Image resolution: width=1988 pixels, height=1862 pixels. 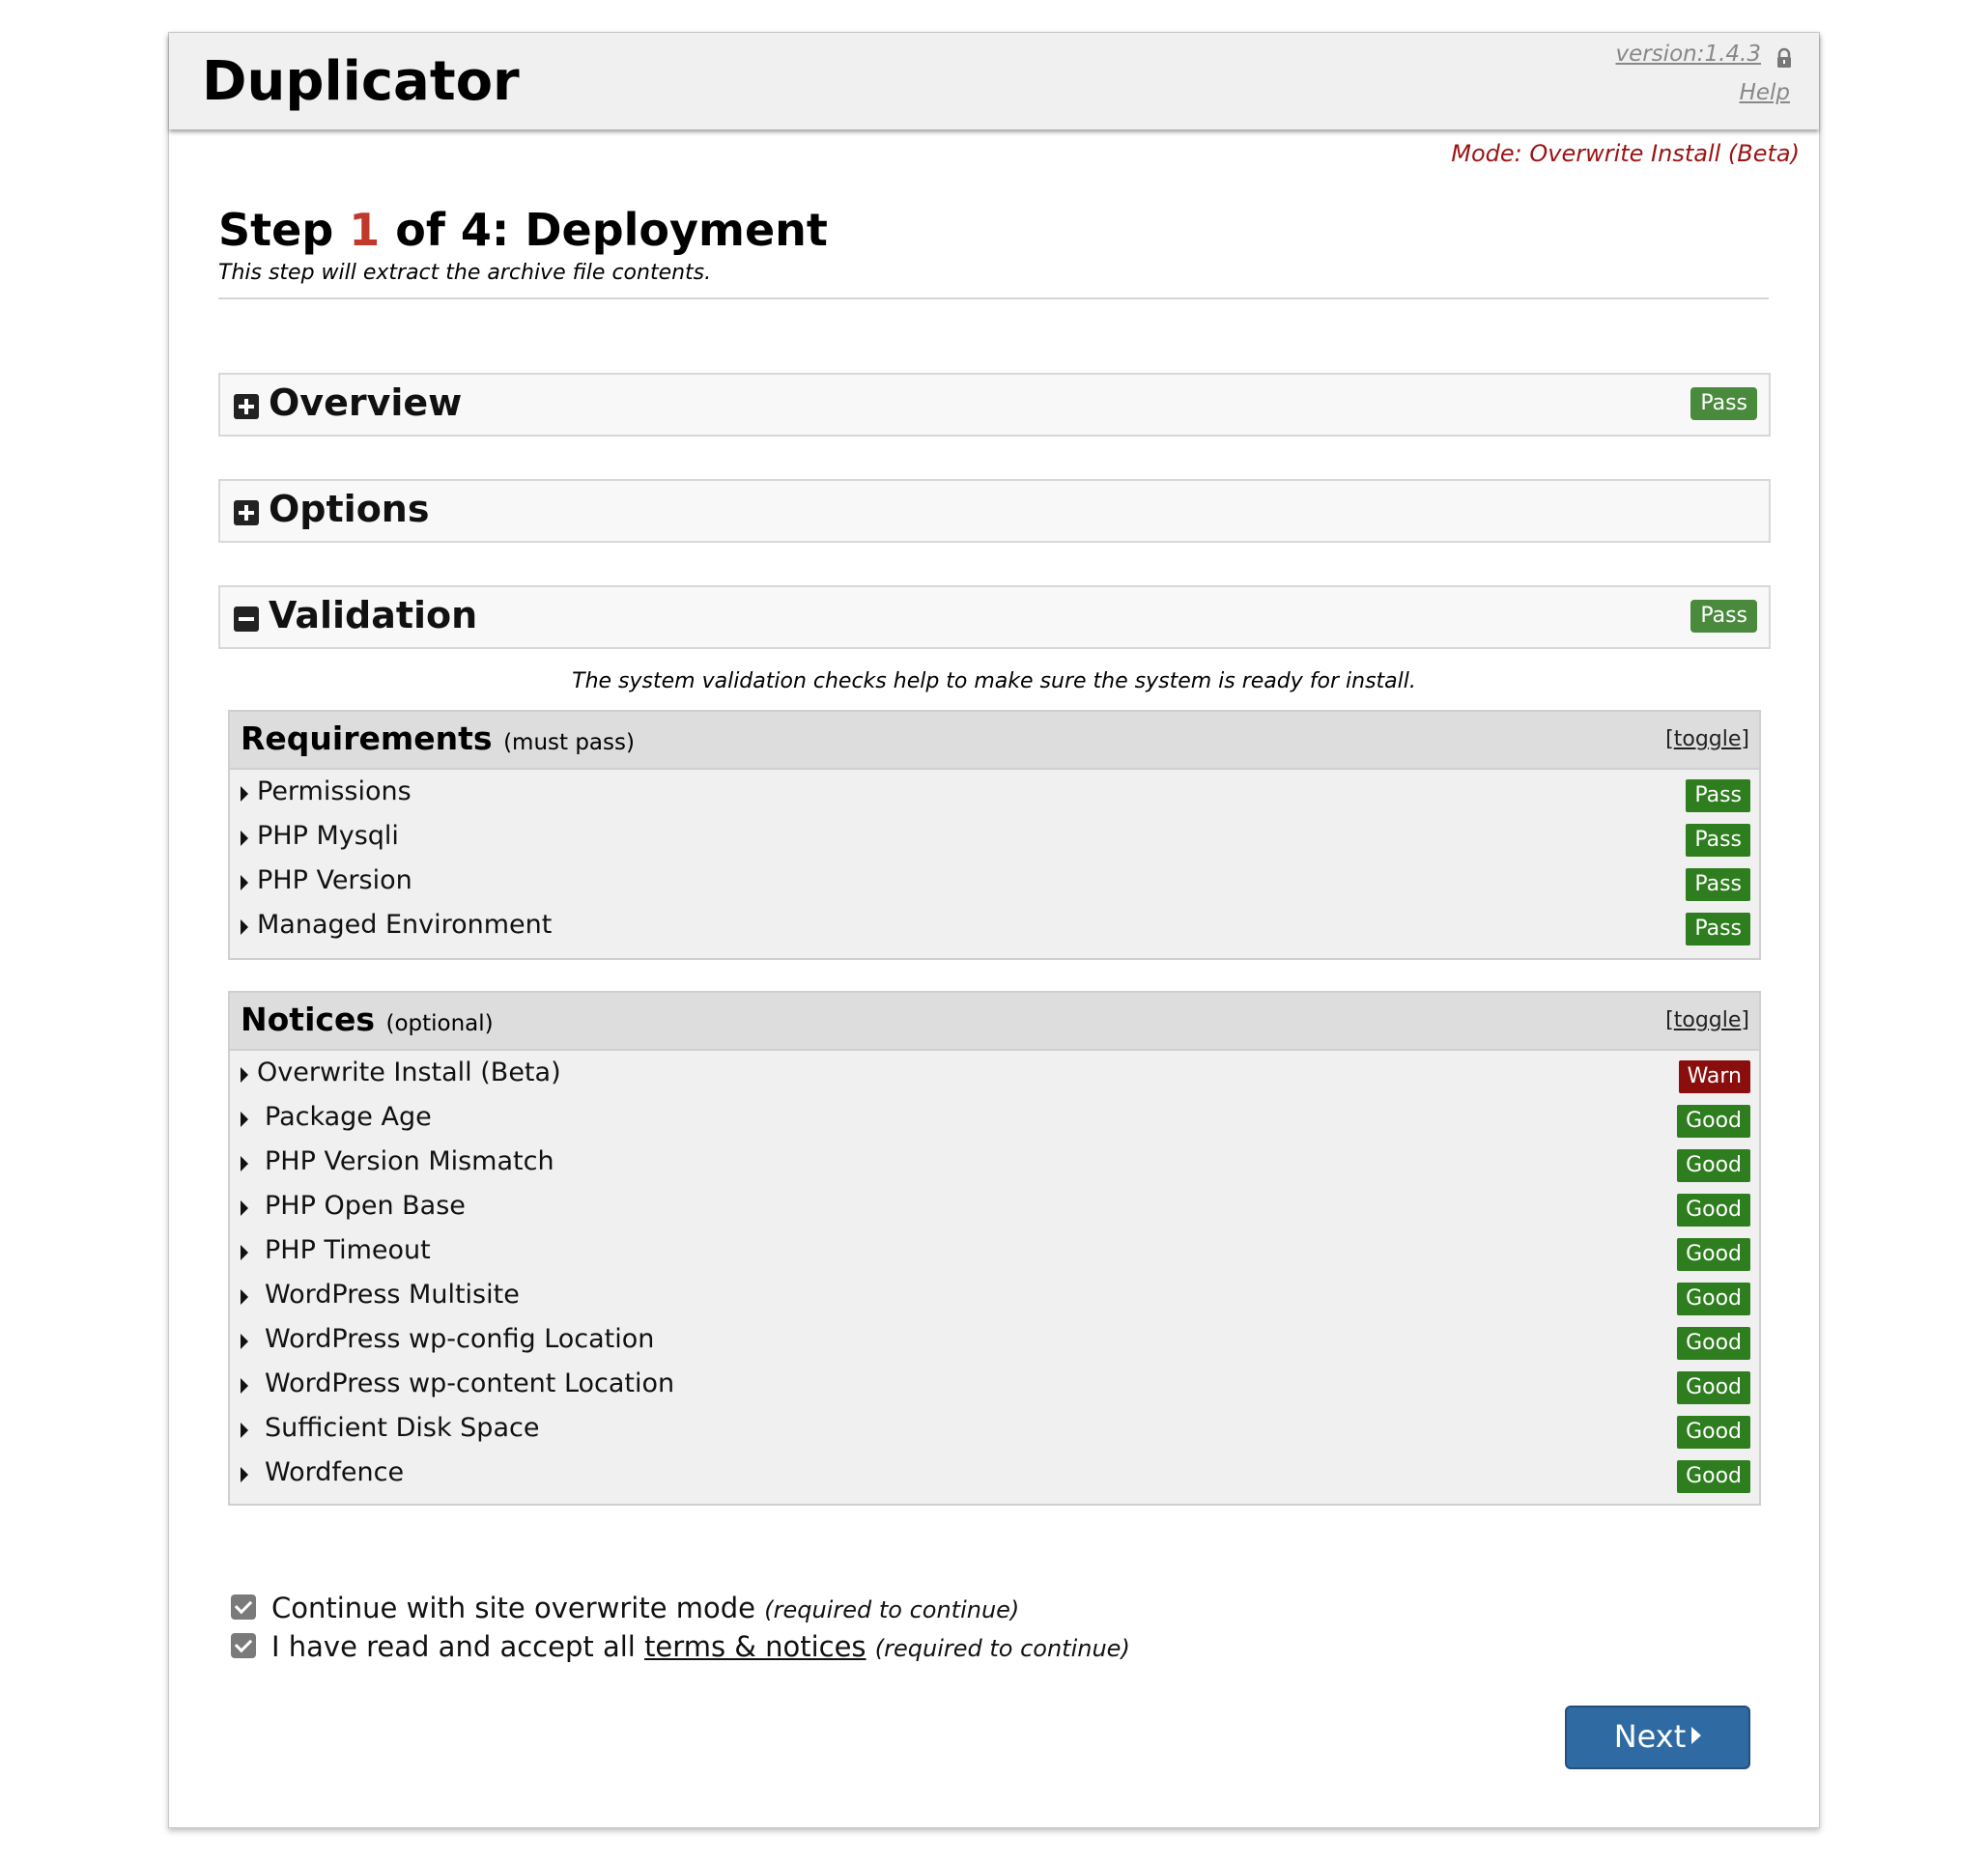 I want to click on panel-title: Notices (optional), so click(x=367, y=1019).